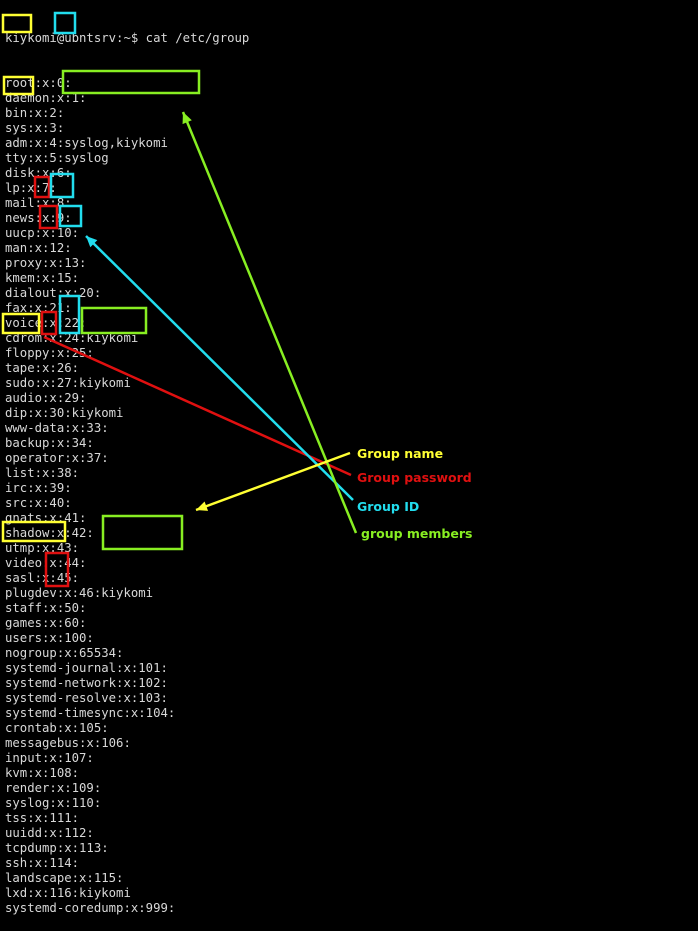 The width and height of the screenshot is (698, 931). Describe the element at coordinates (18, 85) in the screenshot. I see `box-group-name-adm` at that location.